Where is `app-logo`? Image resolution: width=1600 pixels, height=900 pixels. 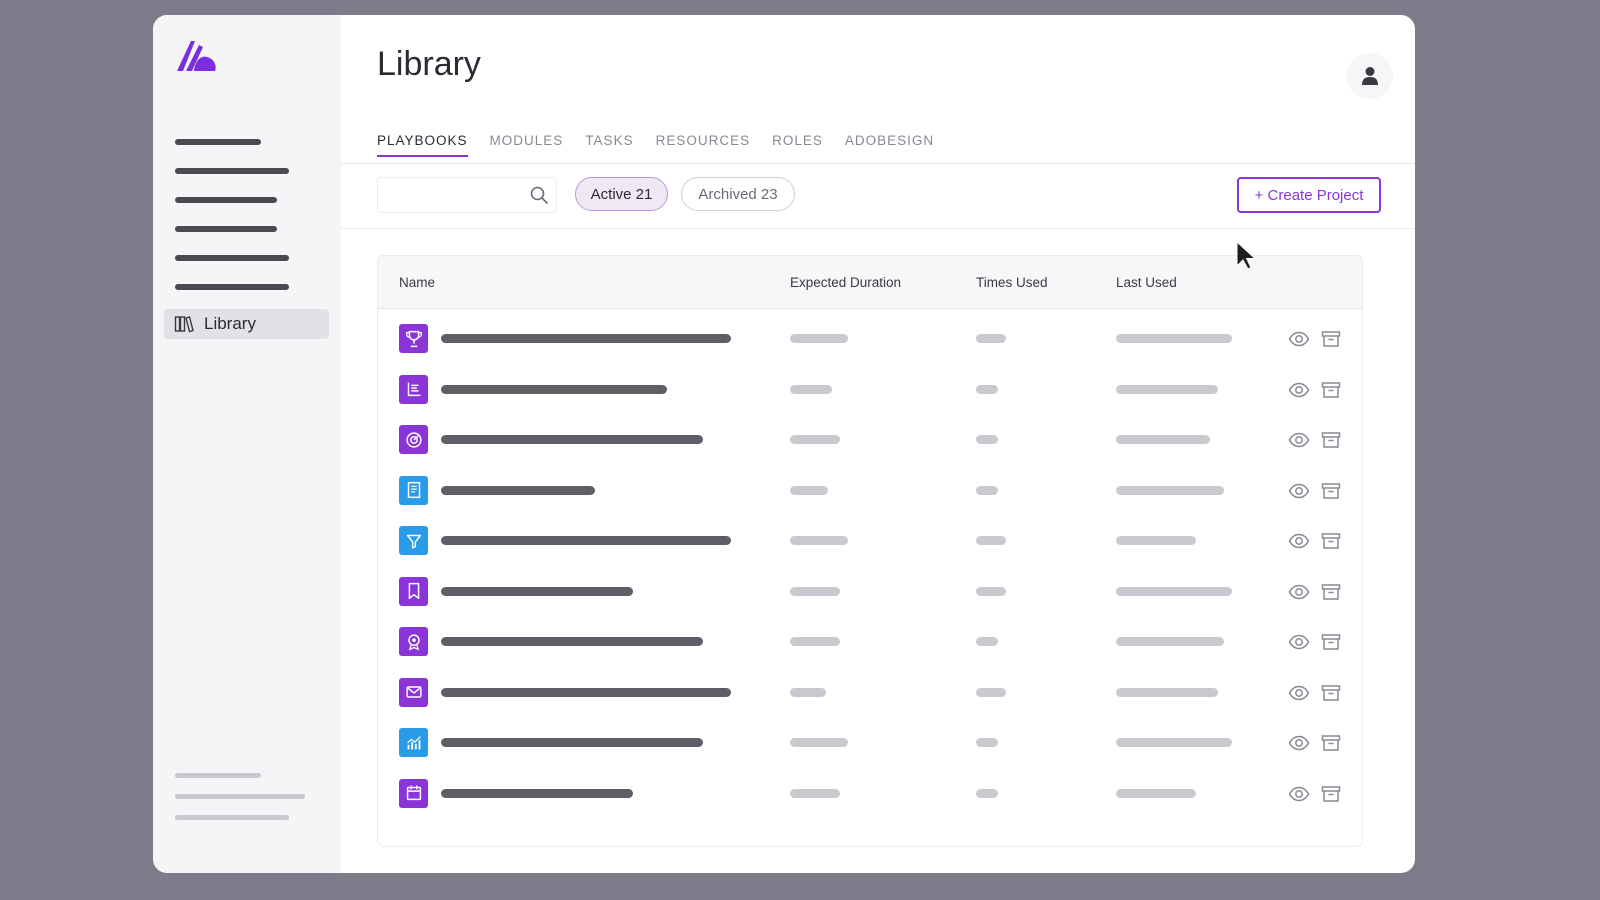 app-logo is located at coordinates (196, 56).